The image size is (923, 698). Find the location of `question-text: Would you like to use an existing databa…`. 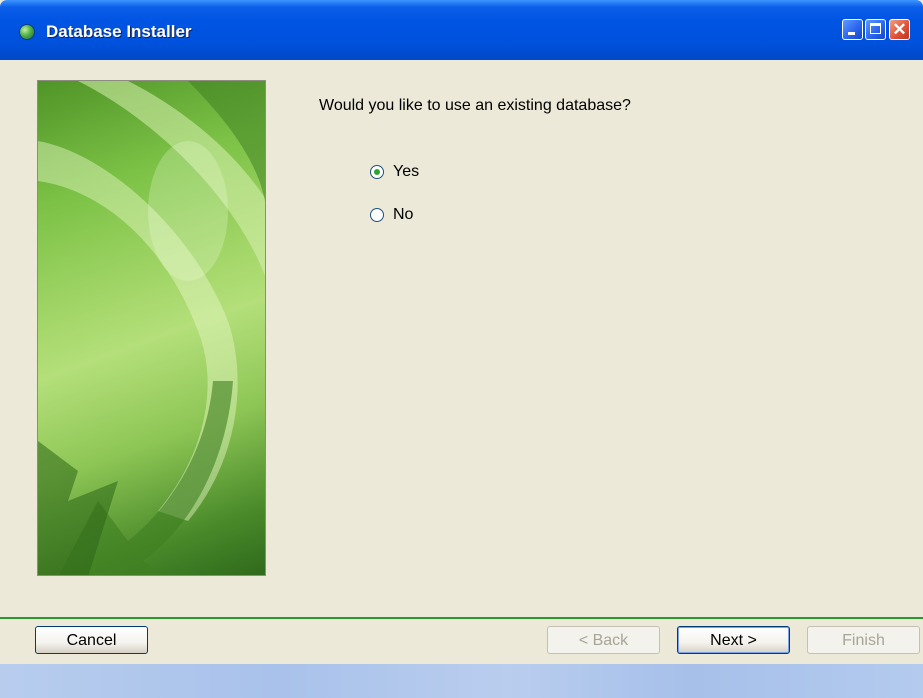

question-text: Would you like to use an existing databa… is located at coordinates (475, 105).